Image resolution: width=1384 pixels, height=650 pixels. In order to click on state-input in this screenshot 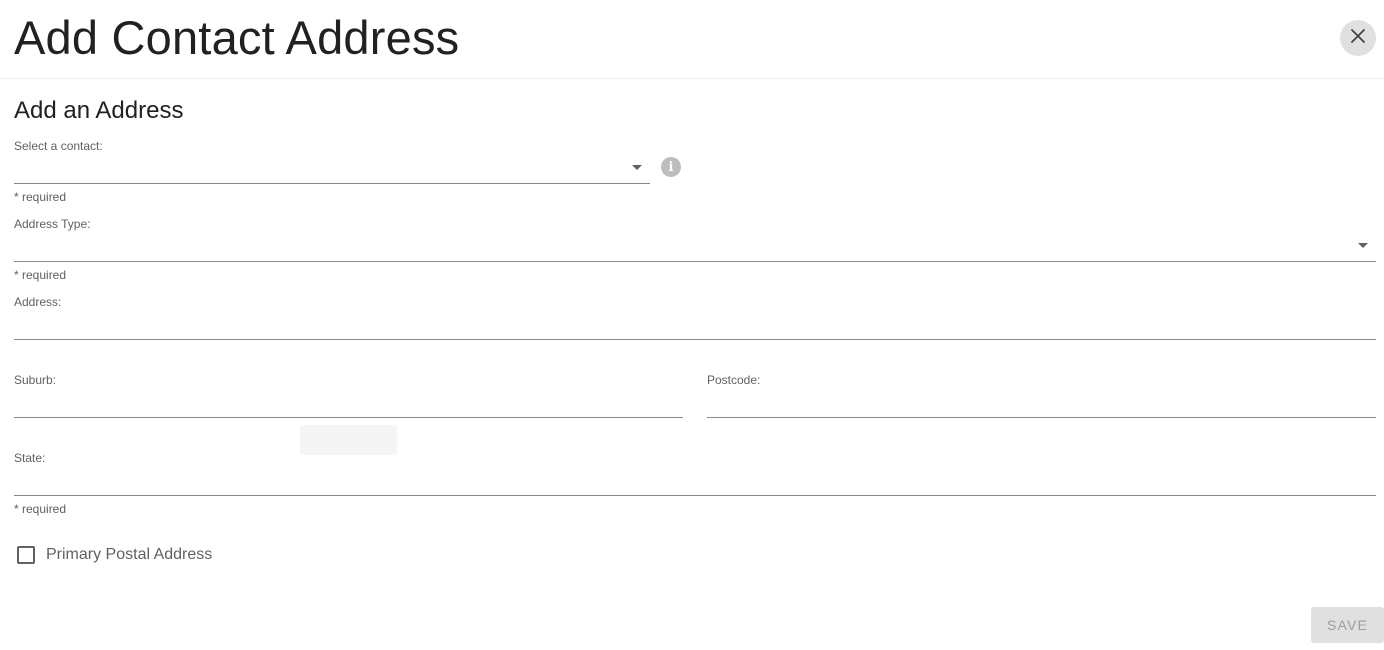, I will do `click(695, 481)`.